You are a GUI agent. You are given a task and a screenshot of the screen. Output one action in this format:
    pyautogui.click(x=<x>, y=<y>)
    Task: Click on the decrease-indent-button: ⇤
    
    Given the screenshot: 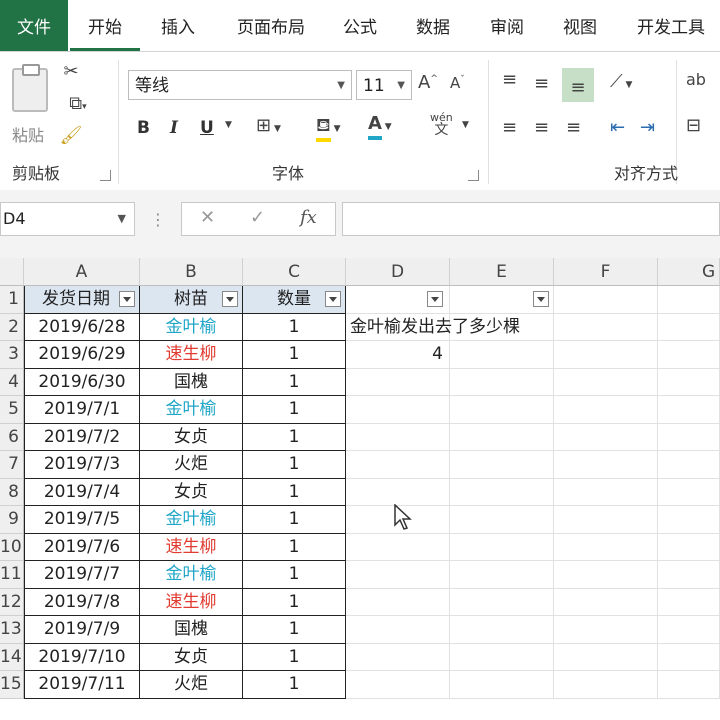 What is the action you would take?
    pyautogui.click(x=617, y=128)
    